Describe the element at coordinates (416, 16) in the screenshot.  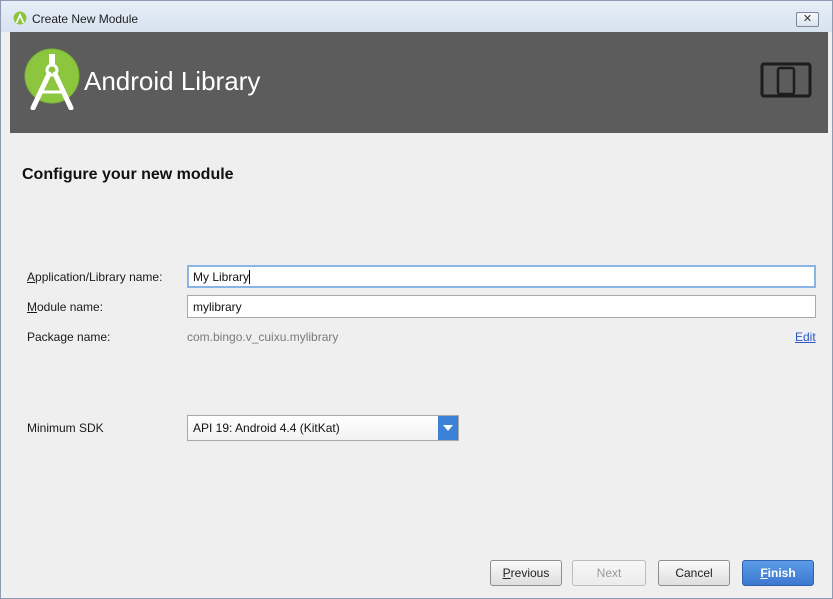
I see `title-bar: Create New Module ✕` at that location.